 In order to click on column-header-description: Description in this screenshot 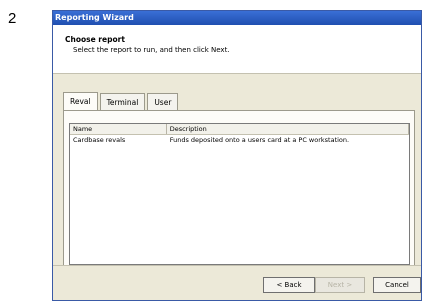, I will do `click(288, 129)`.